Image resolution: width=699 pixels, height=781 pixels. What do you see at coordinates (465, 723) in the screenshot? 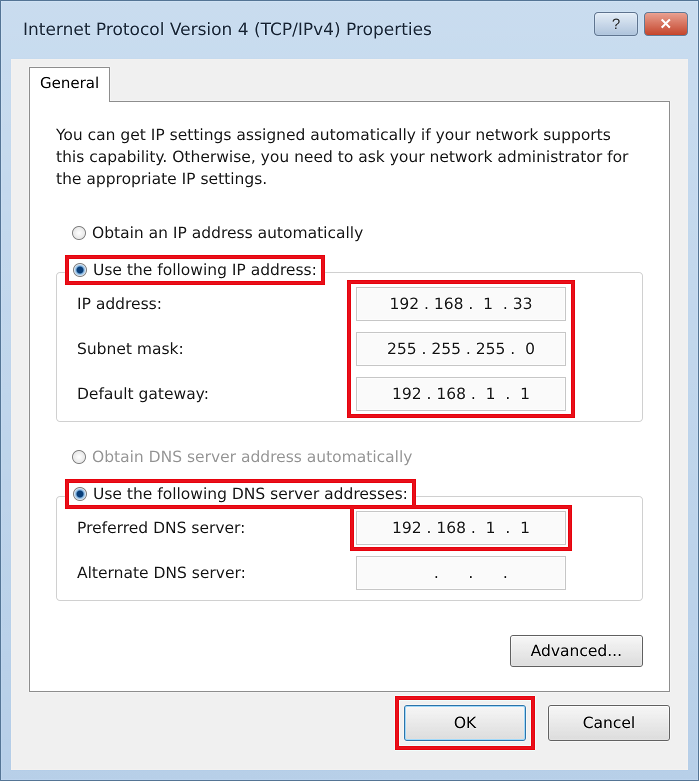
I see `ok-button: OK` at bounding box center [465, 723].